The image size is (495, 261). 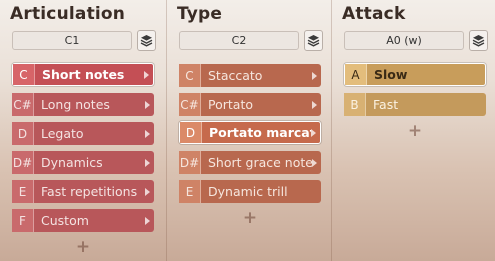 What do you see at coordinates (239, 40) in the screenshot?
I see `type-selector: C2` at bounding box center [239, 40].